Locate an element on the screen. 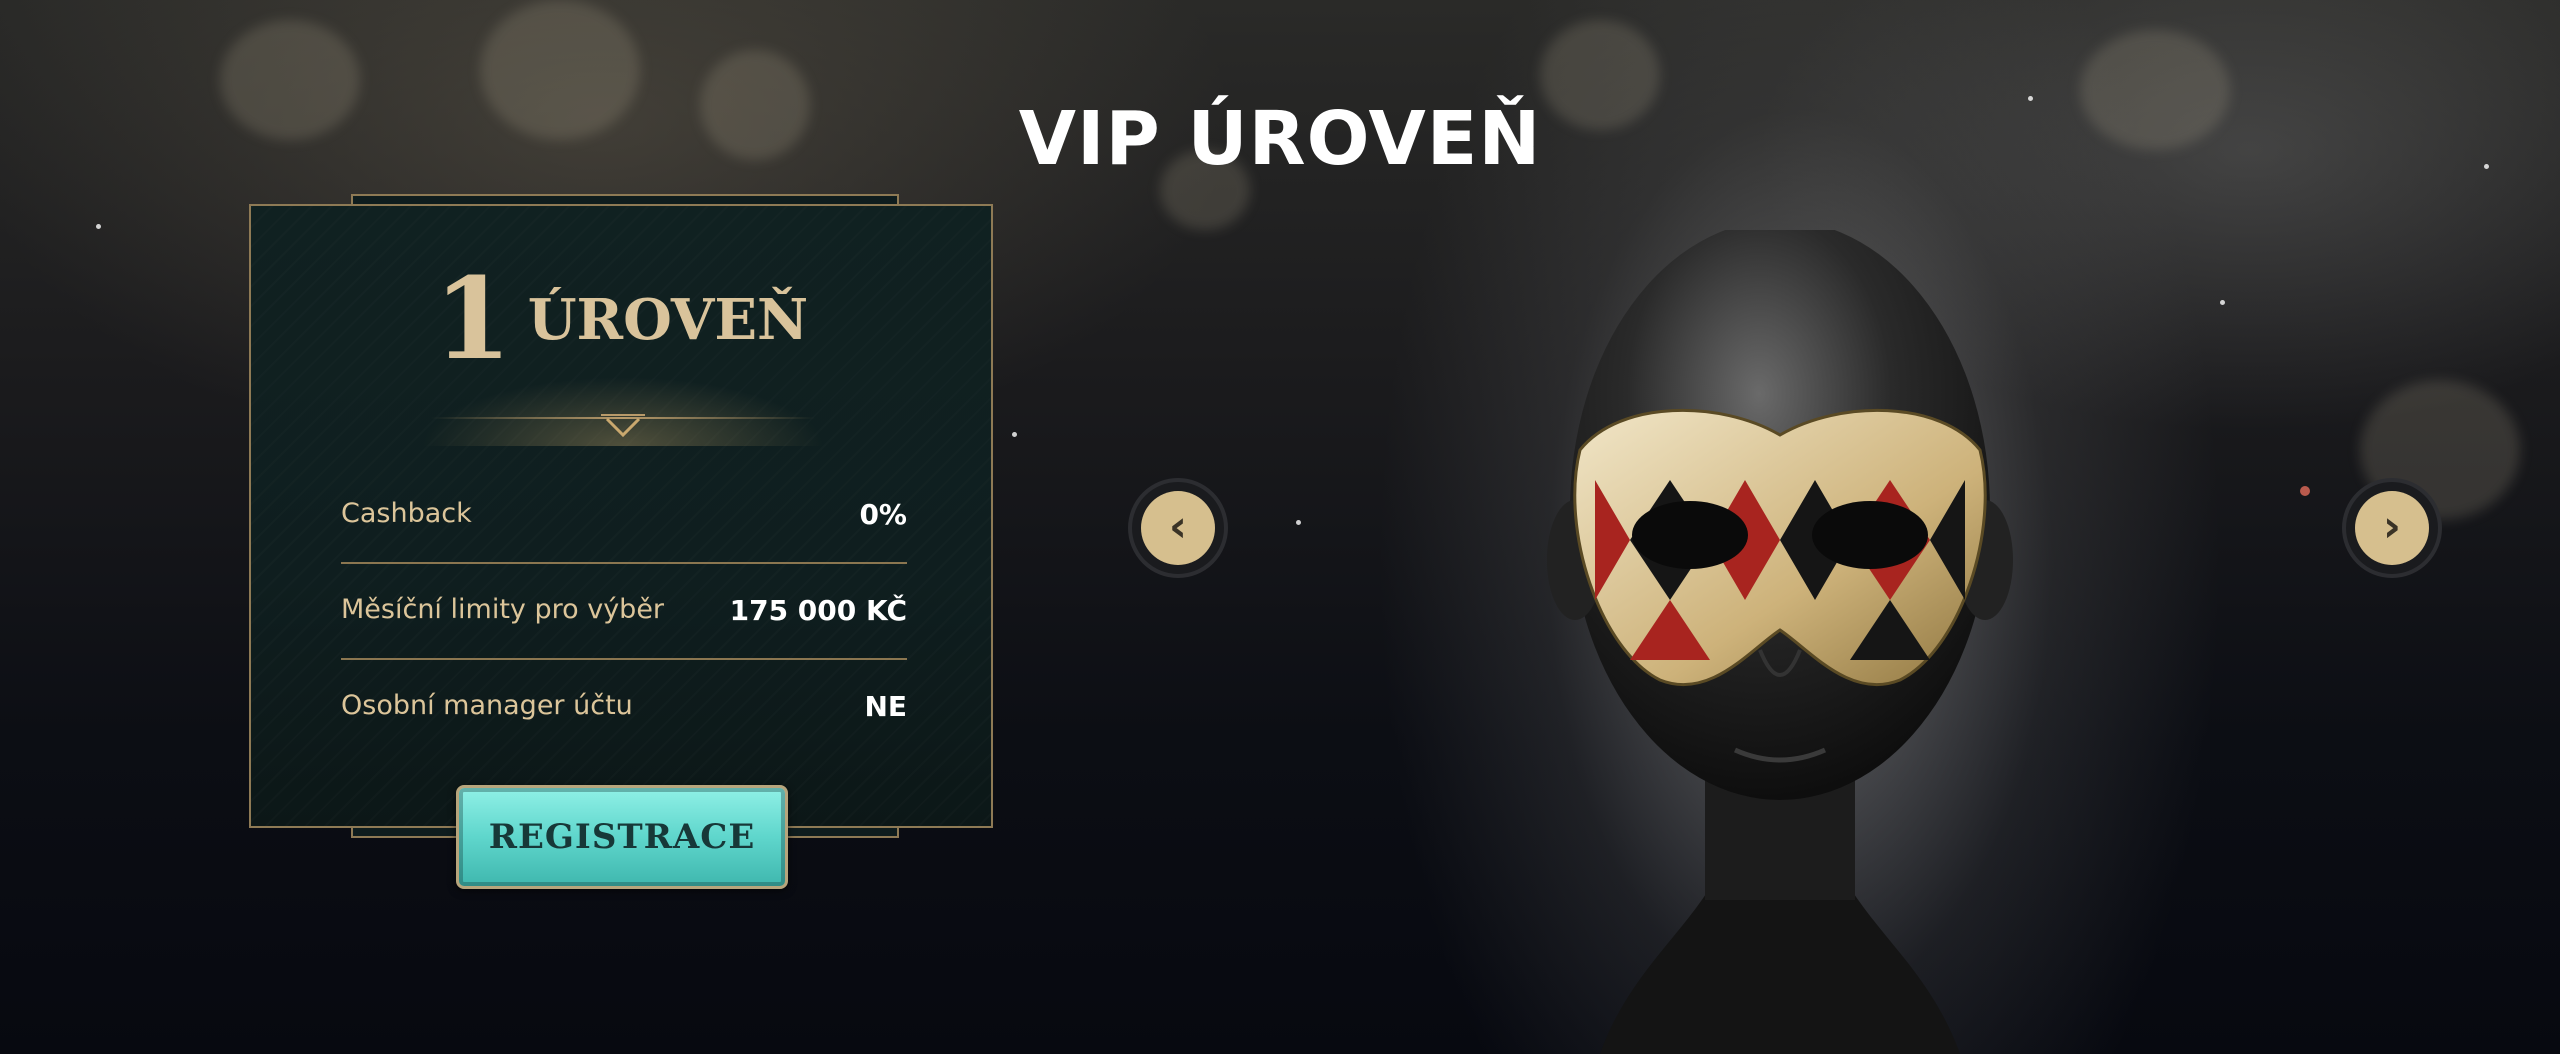 The height and width of the screenshot is (1054, 2560). benefit-value: NE is located at coordinates (885, 706).